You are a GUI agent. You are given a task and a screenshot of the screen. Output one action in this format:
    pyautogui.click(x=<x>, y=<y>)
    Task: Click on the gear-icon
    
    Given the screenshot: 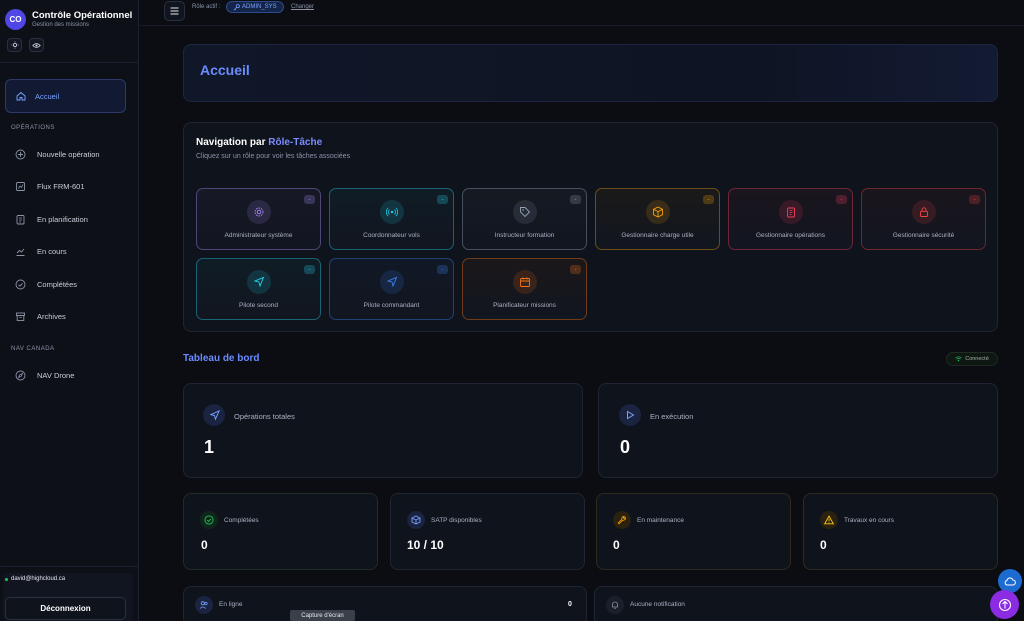 What is the action you would take?
    pyautogui.click(x=259, y=212)
    